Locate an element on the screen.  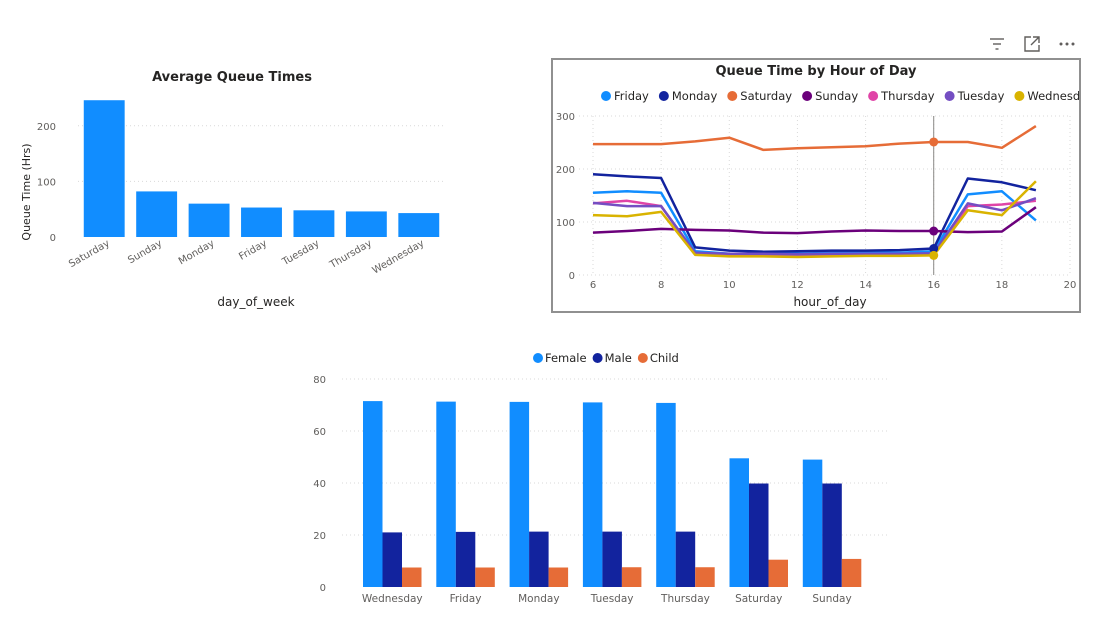
chart-title: Average Queue Times is located at coordinates (232, 77).